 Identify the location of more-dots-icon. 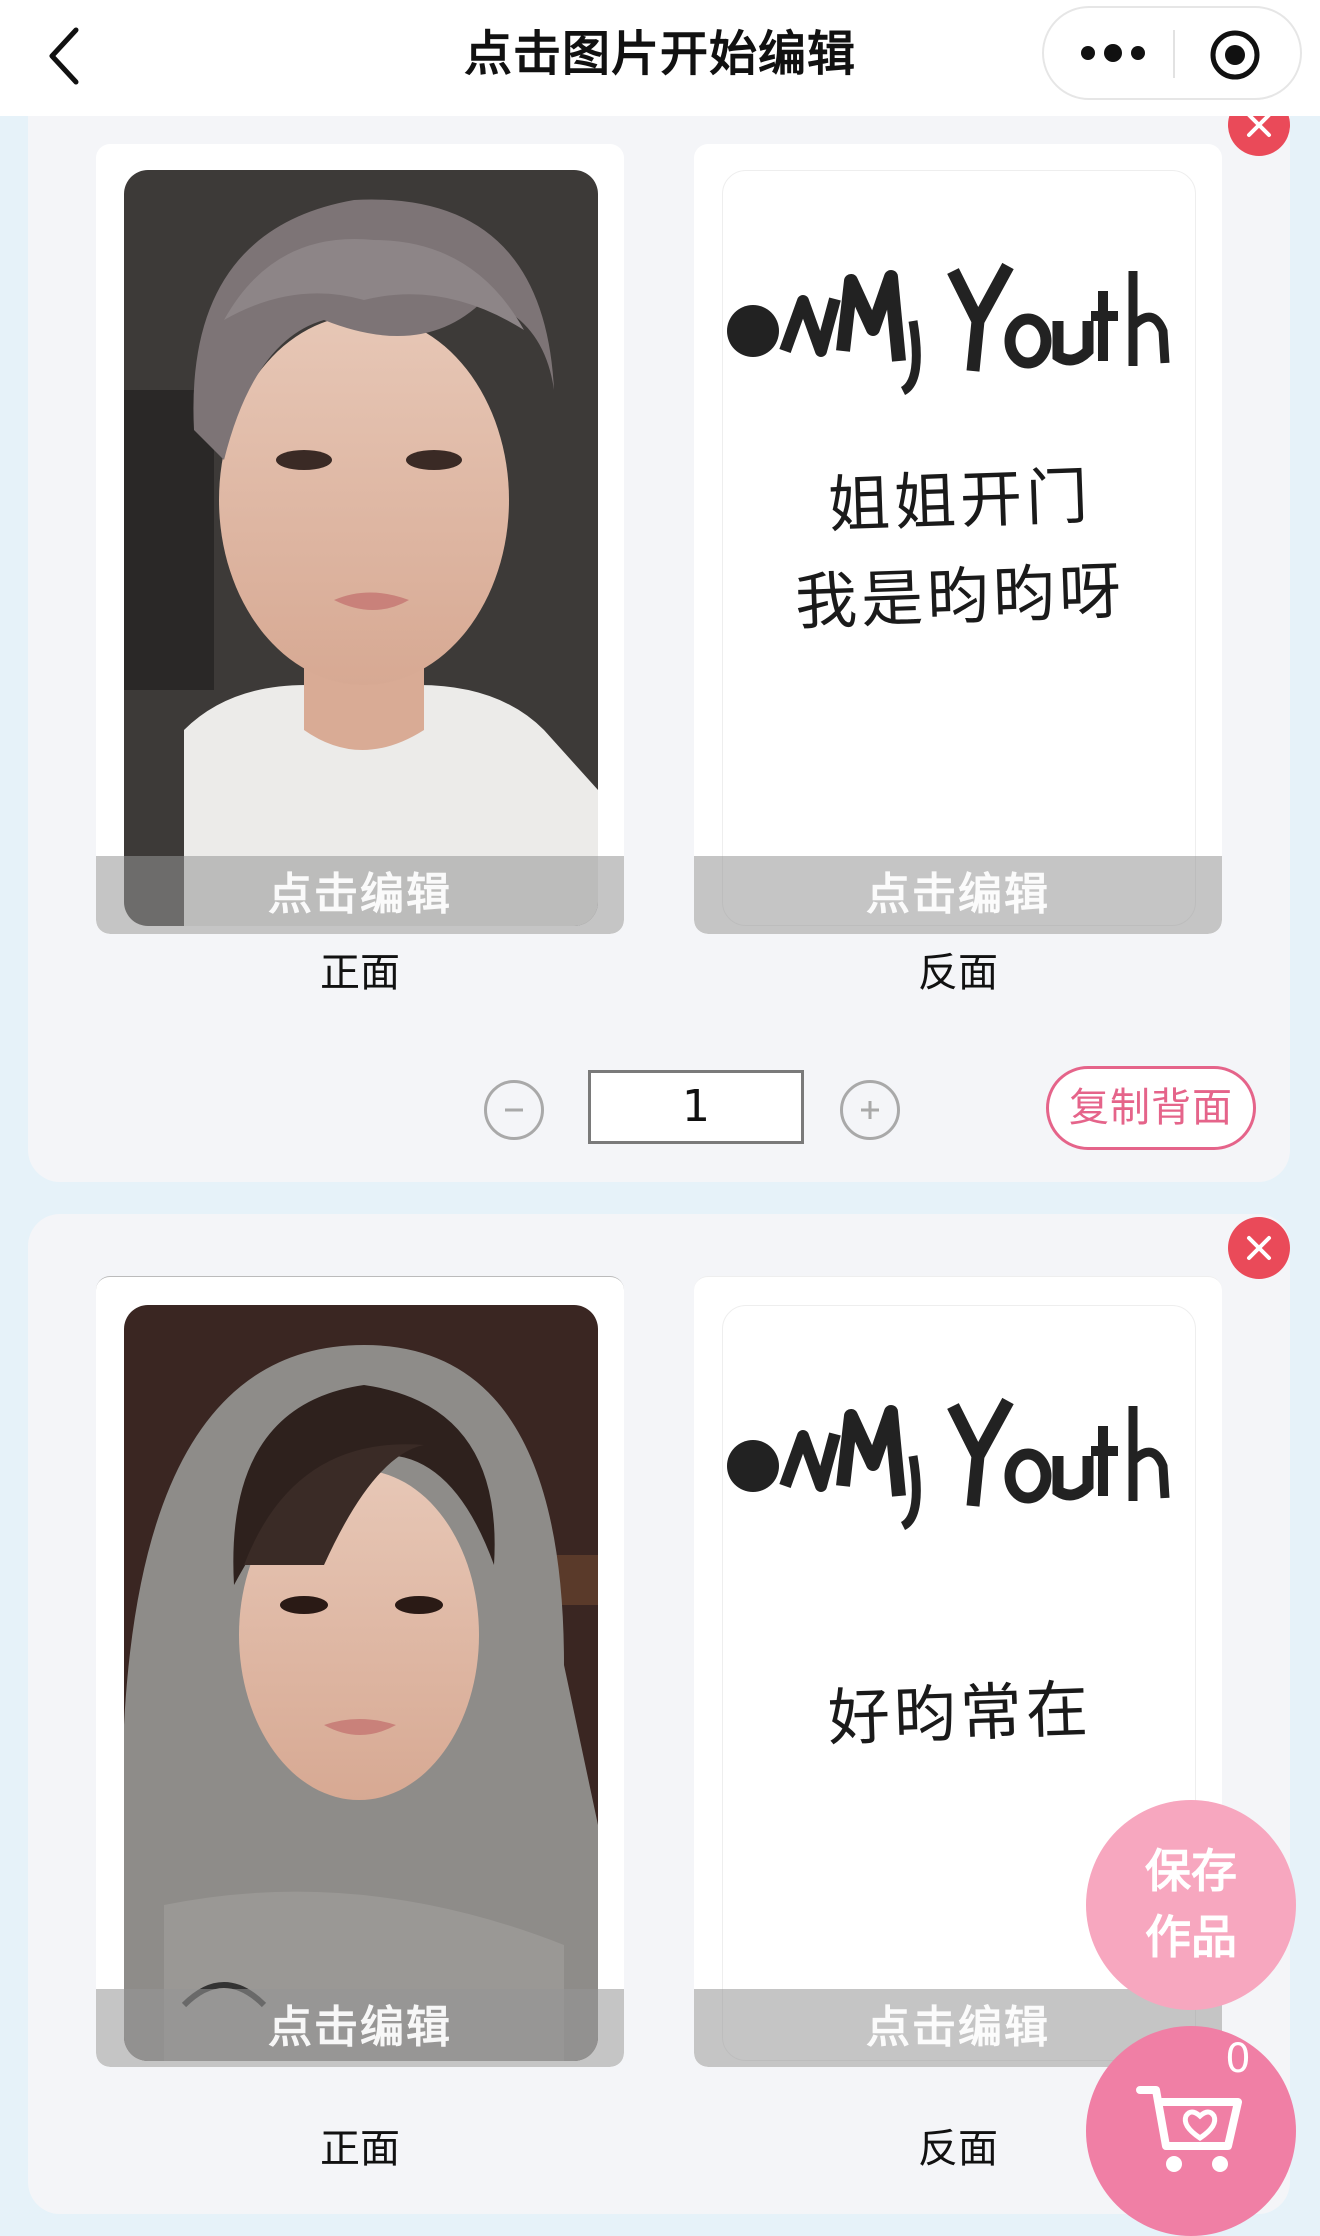
(1113, 53).